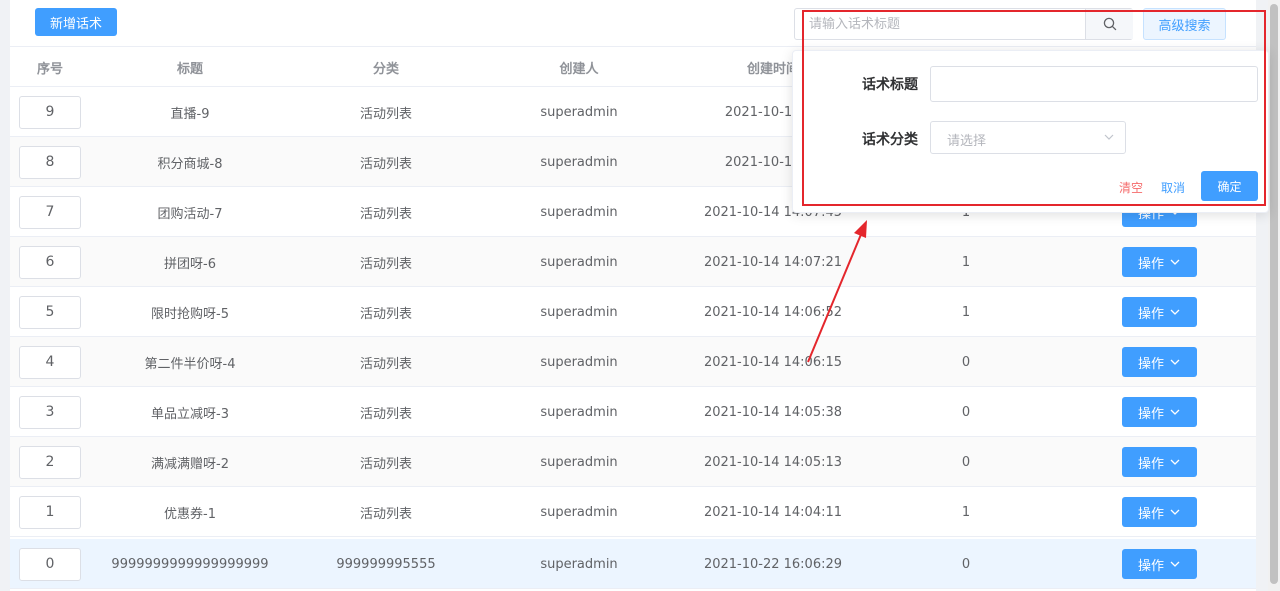  Describe the element at coordinates (1131, 187) in the screenshot. I see `clear-button: 清空` at that location.